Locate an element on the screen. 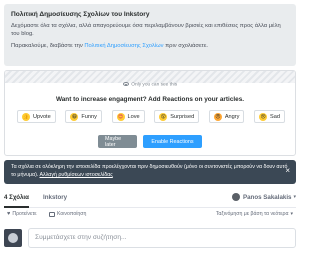  only-you-note: Only you can see this is located at coordinates (150, 85).